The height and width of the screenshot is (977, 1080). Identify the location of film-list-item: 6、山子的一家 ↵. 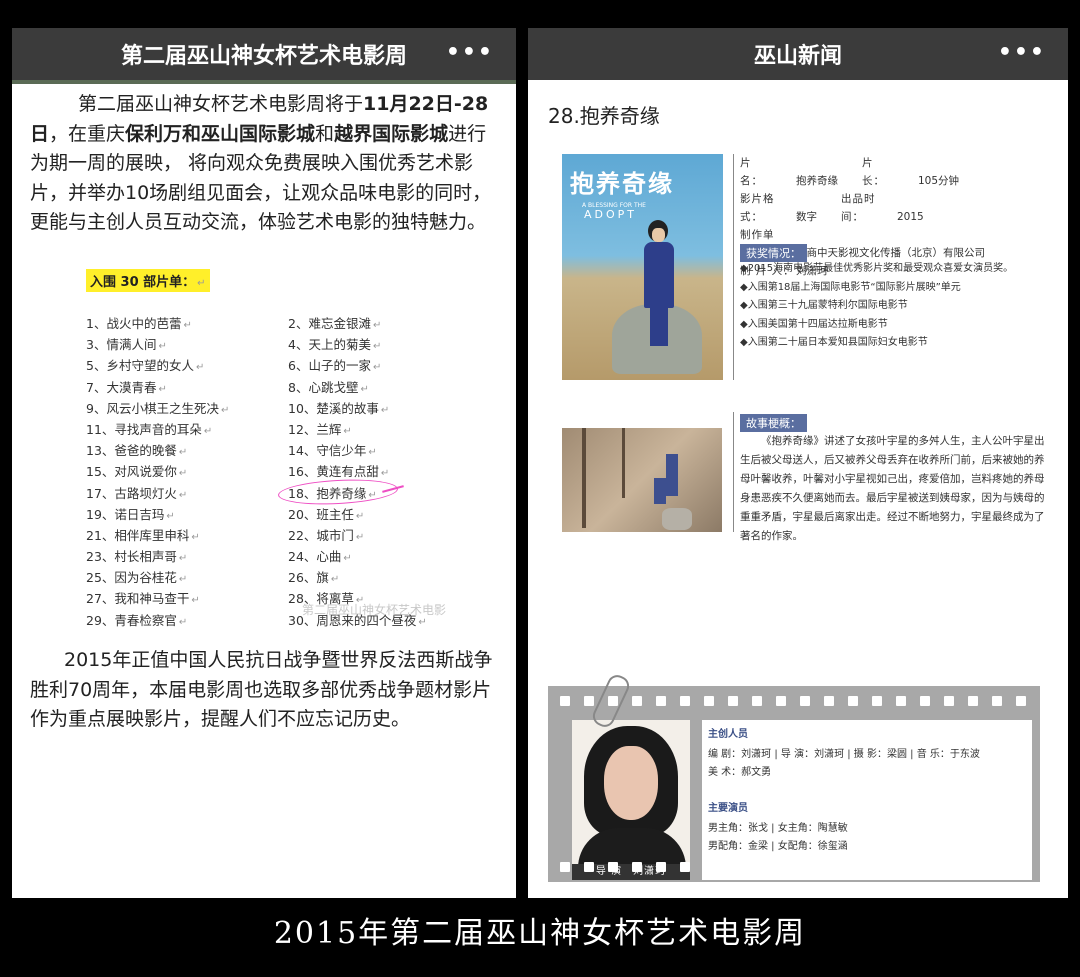
(335, 366).